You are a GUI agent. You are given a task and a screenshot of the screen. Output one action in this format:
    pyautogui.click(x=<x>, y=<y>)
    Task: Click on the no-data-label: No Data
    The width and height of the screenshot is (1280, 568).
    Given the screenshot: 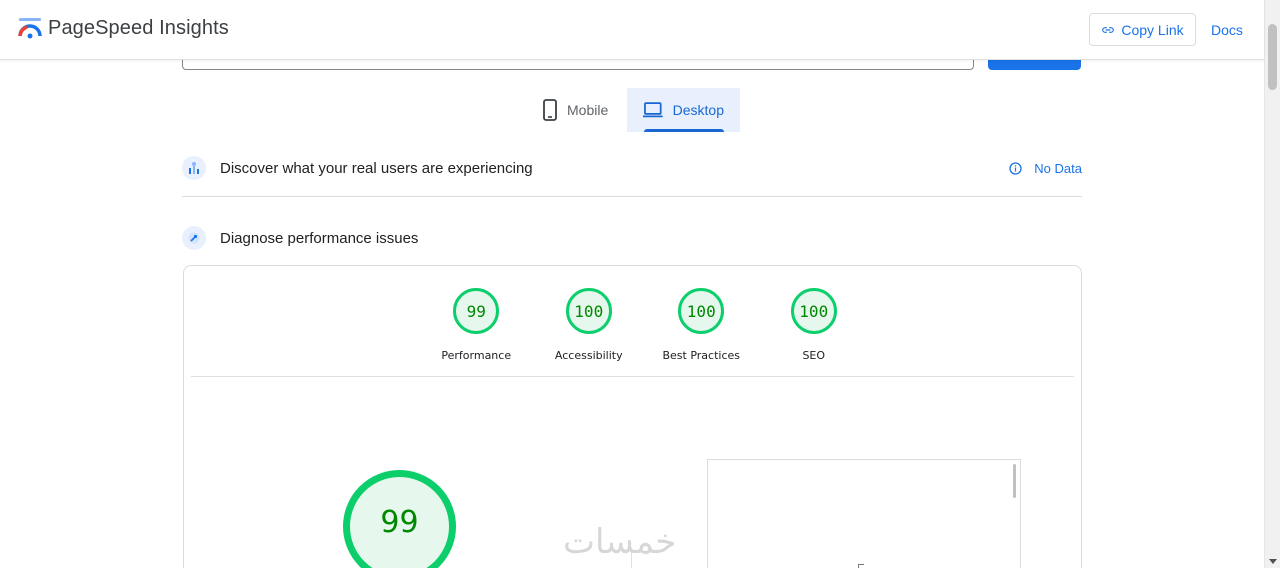 What is the action you would take?
    pyautogui.click(x=1058, y=168)
    